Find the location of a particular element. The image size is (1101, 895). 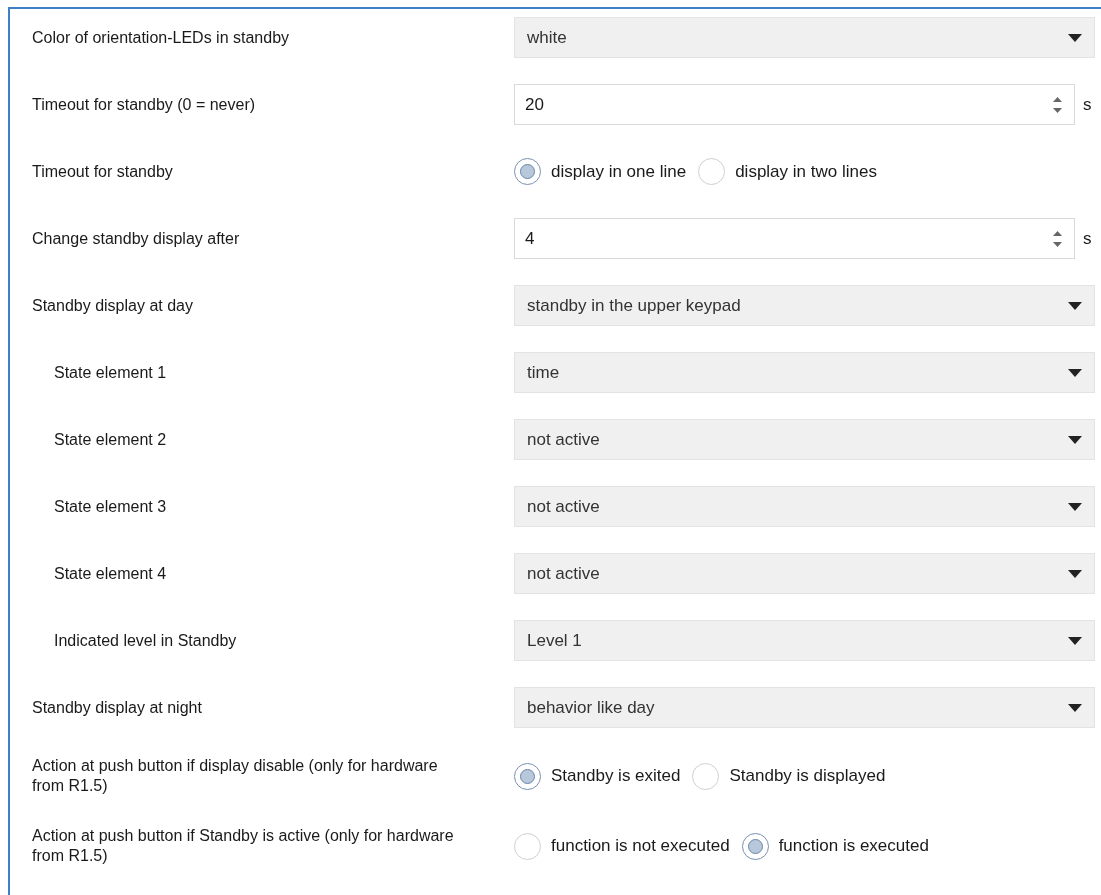

dropdown: time is located at coordinates (804, 372).